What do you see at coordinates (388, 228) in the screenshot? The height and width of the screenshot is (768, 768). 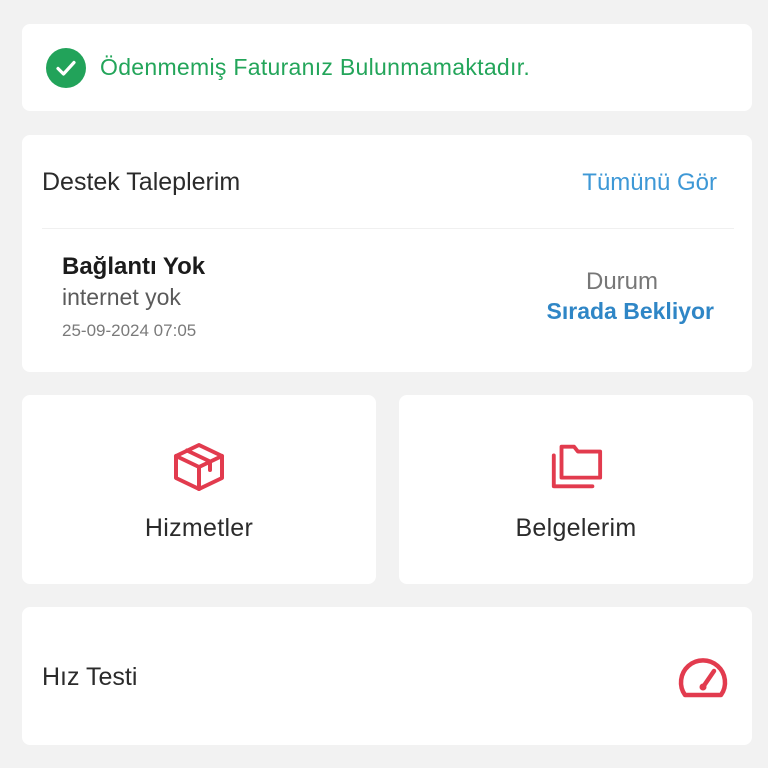 I see `divider` at bounding box center [388, 228].